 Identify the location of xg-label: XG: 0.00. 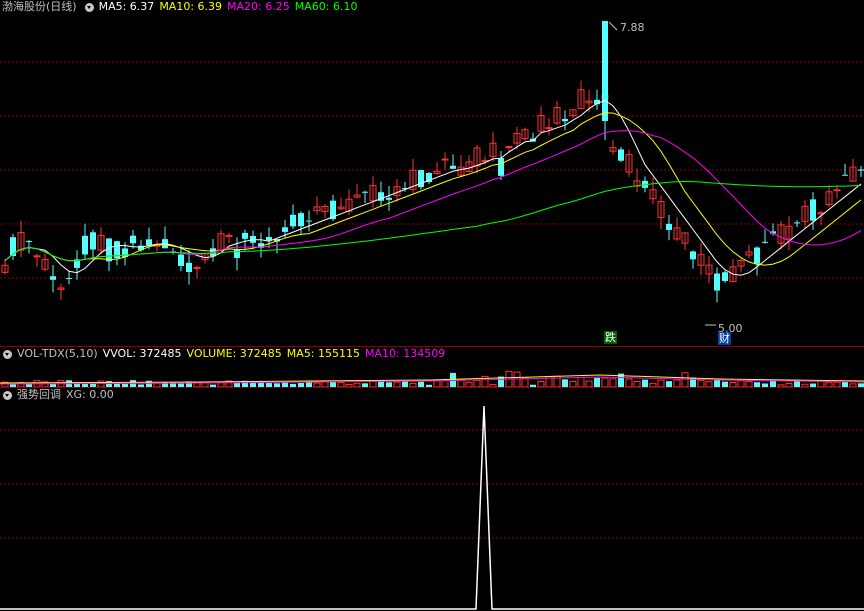
(90, 394).